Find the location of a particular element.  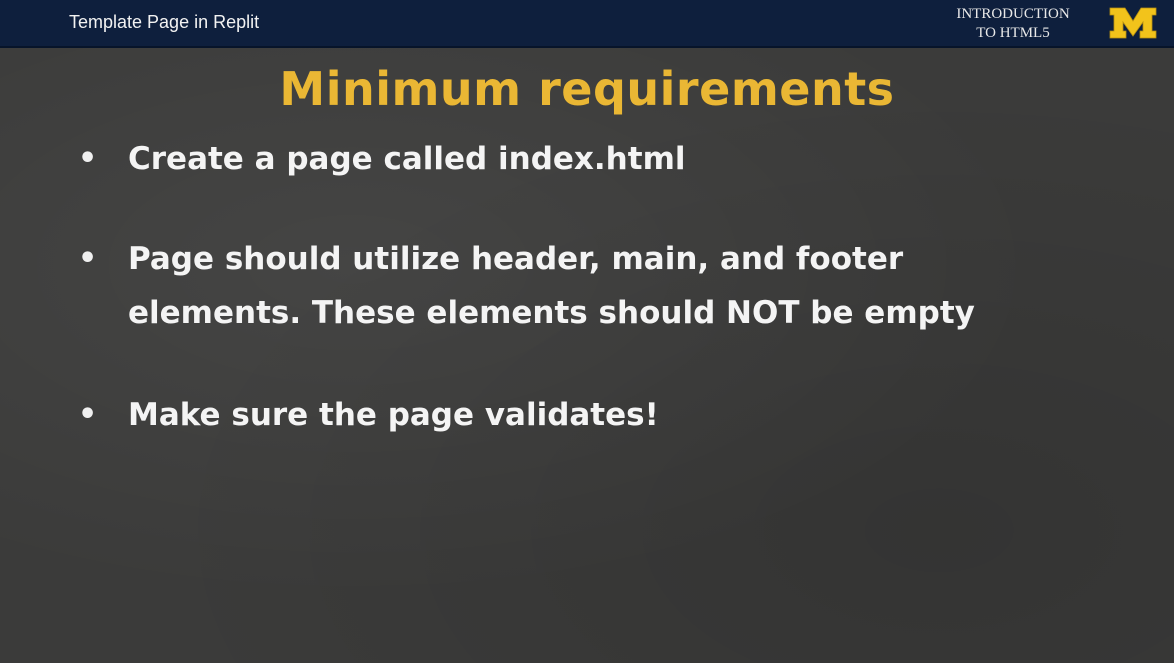

bullet-text: Create a page called index.html is located at coordinates (407, 159).